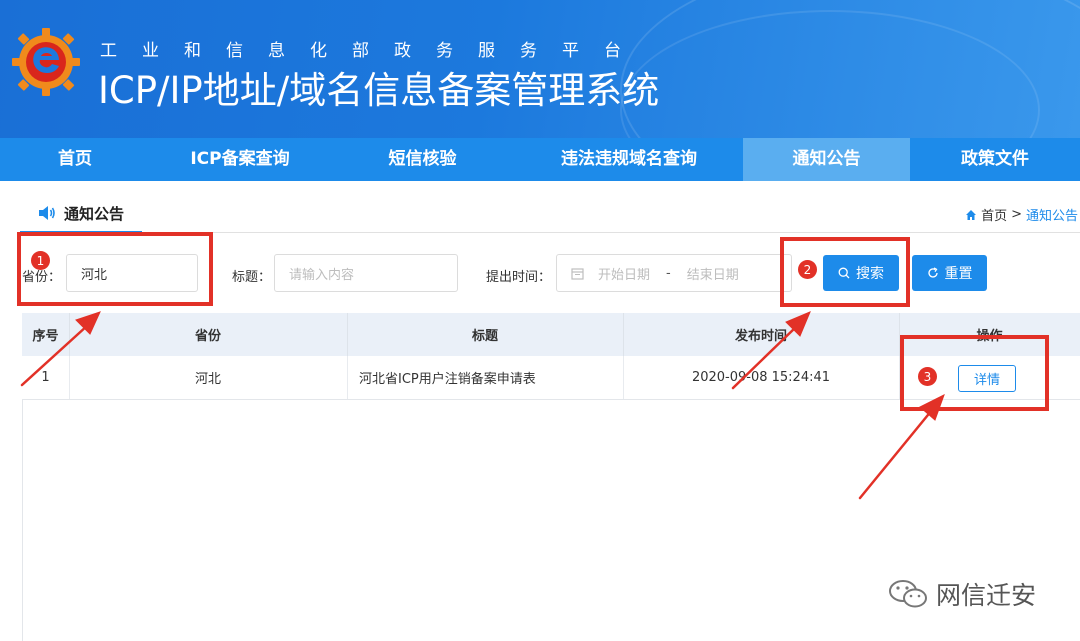  I want to click on refresh-icon, so click(932, 272).